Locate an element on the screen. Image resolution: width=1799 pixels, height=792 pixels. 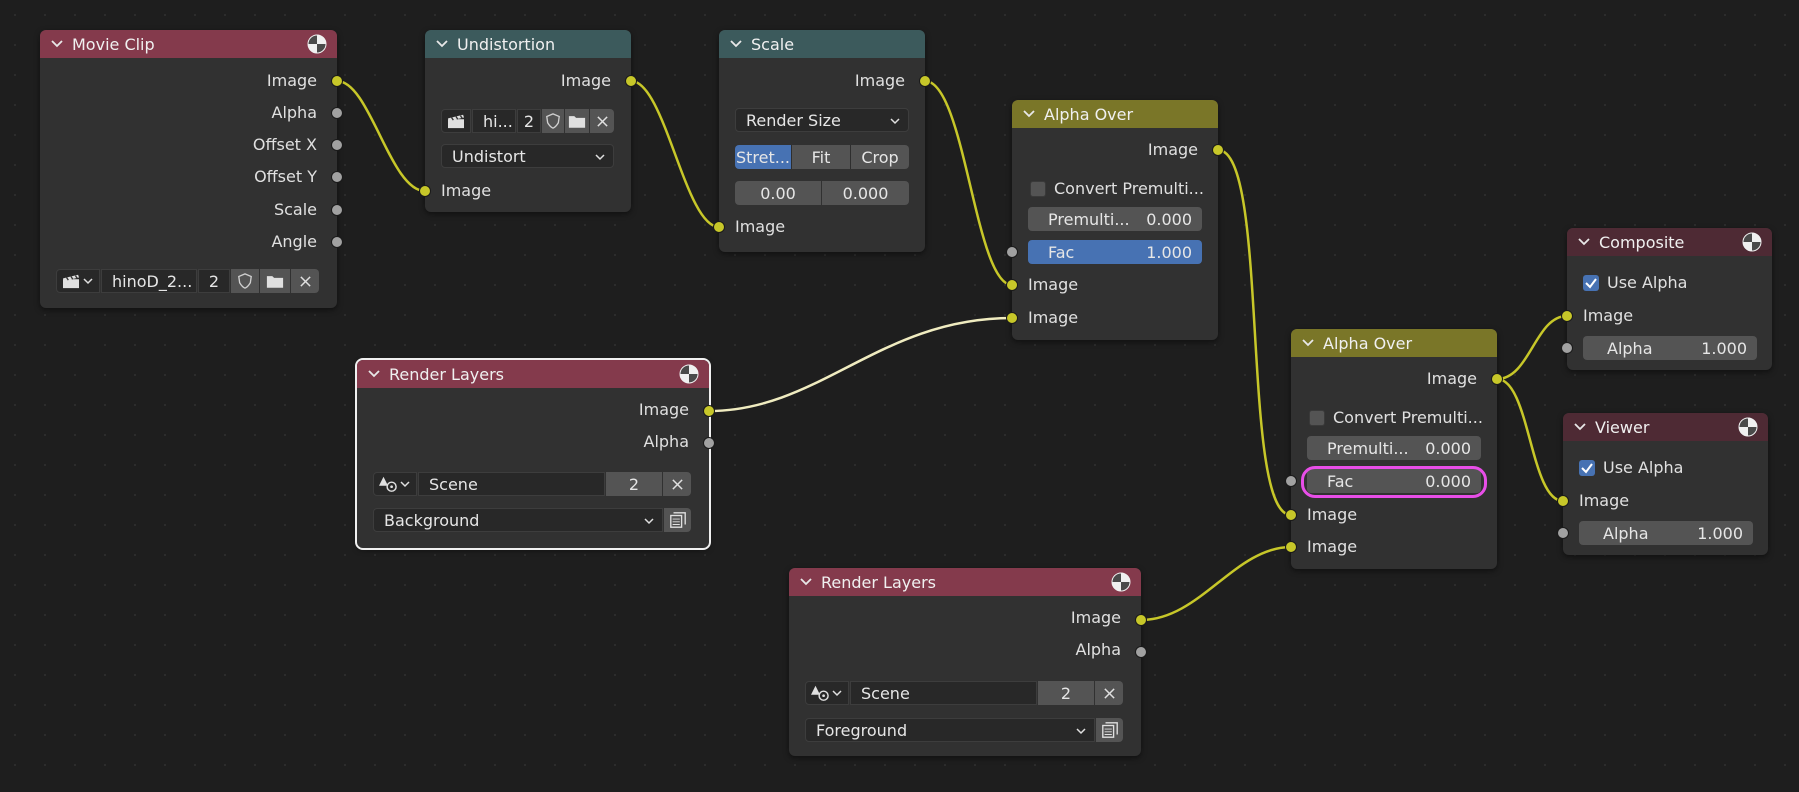
node-viewer: Viewer Use Alpha Image Alpha 1.000 is located at coordinates (1662, 484).